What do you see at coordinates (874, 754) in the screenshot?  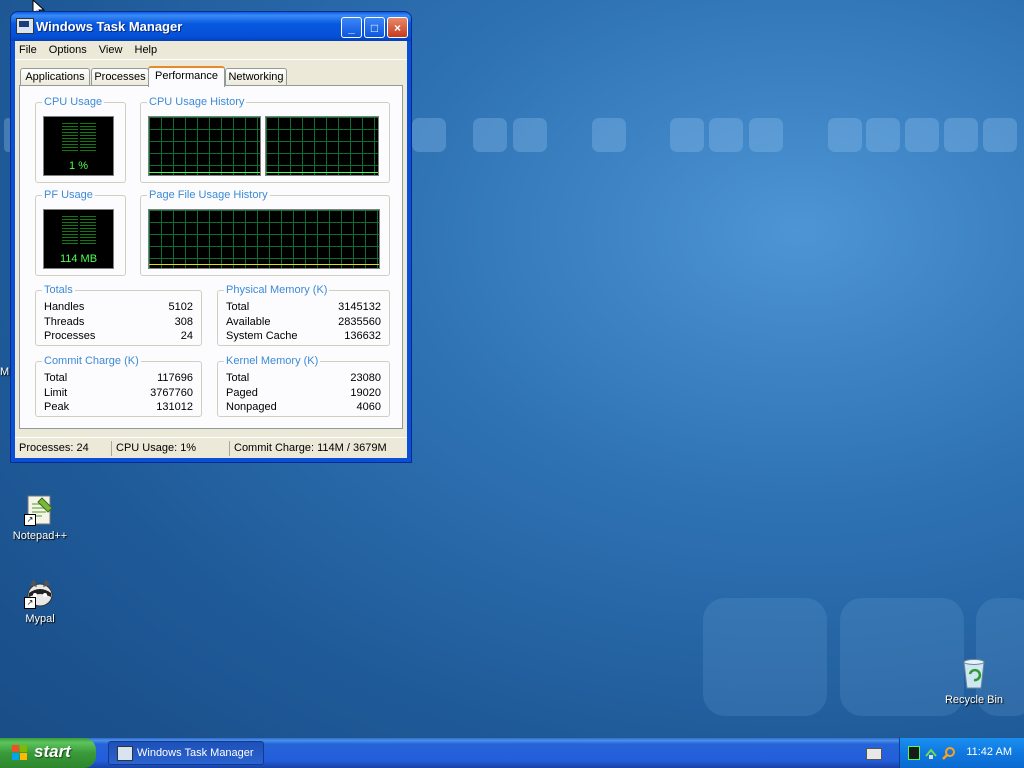 I see `keyboard-layout-icon` at bounding box center [874, 754].